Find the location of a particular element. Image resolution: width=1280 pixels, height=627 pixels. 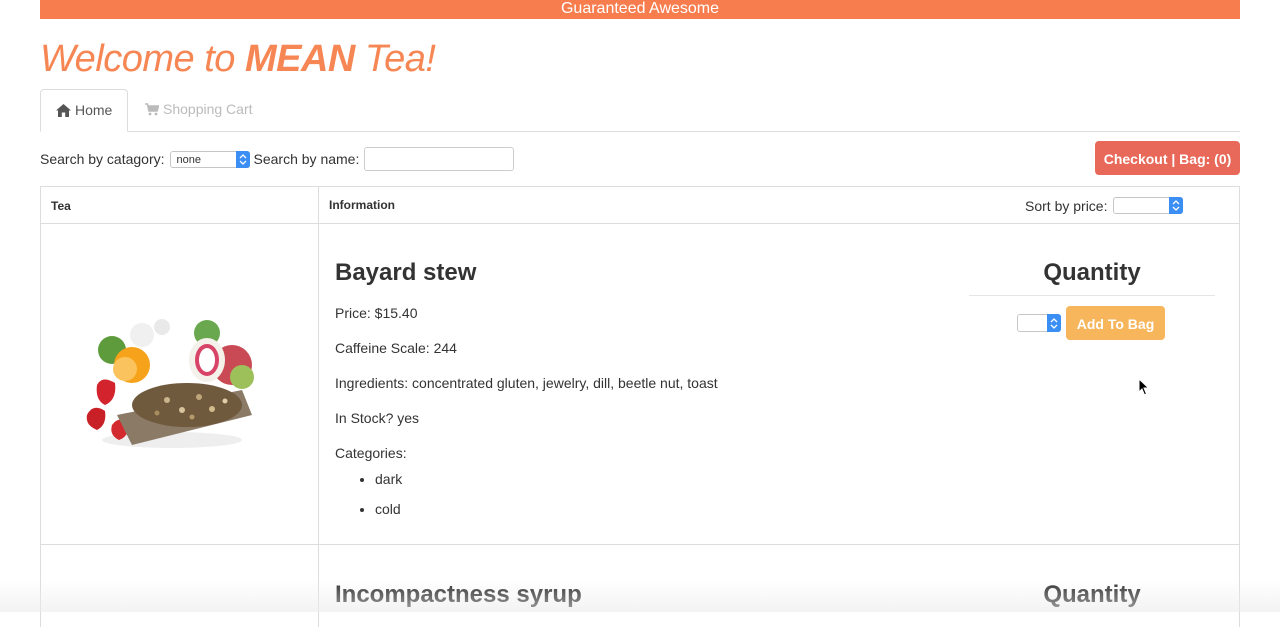

category-select-value: none is located at coordinates (188, 159).